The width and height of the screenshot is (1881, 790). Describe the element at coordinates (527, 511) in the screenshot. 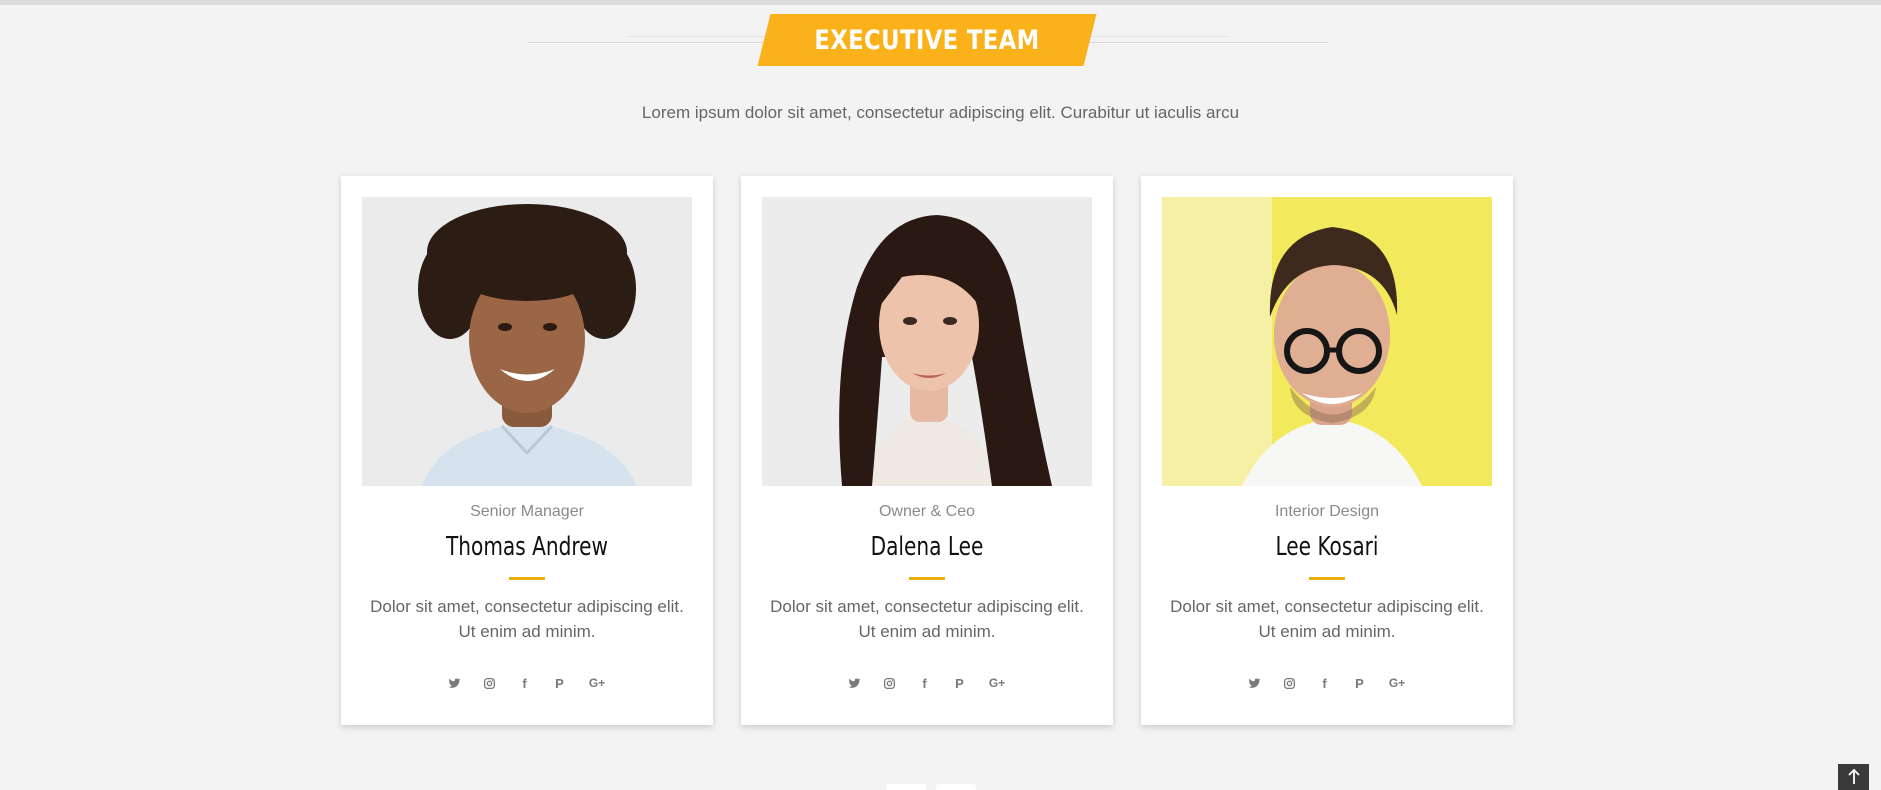

I see `member-role: Senior Manager` at that location.